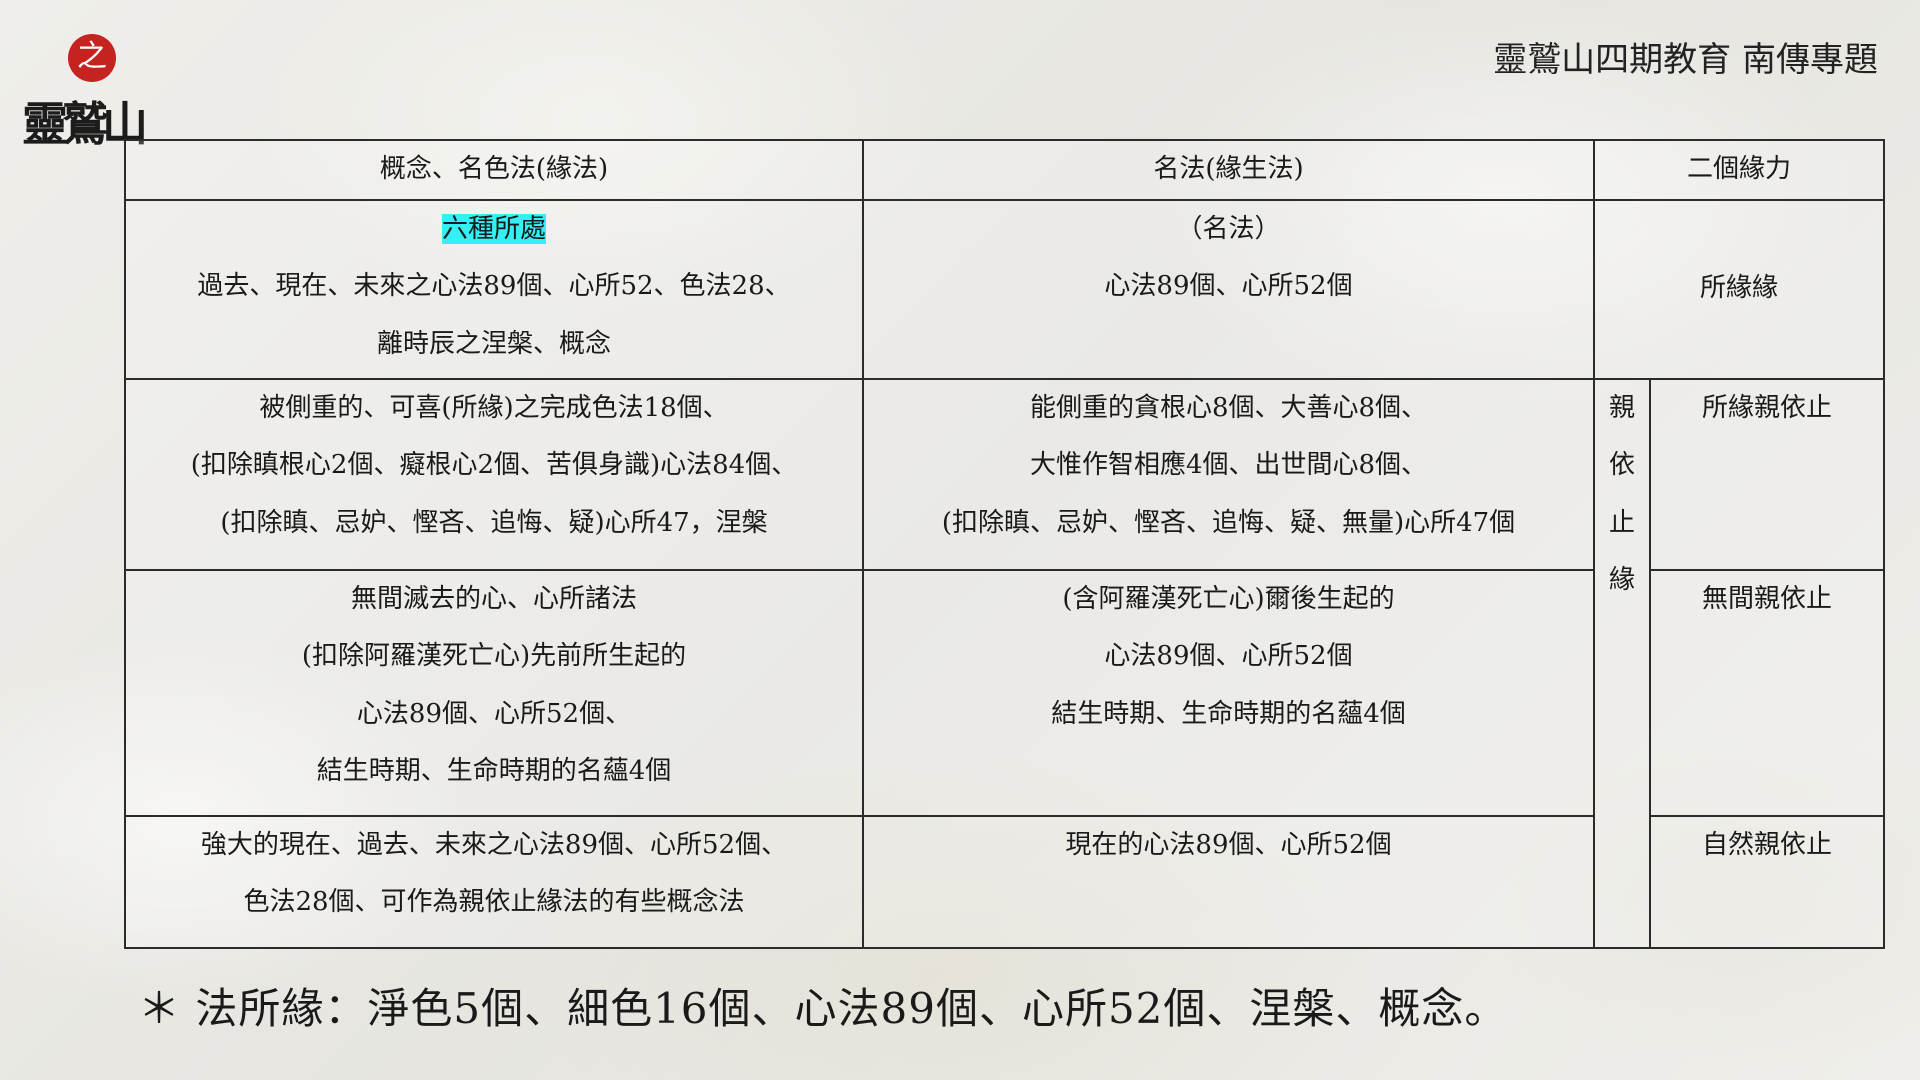  Describe the element at coordinates (494, 844) in the screenshot. I see `cell-line: 強大的現在、過去、未來之心法89個、心所52個、` at that location.